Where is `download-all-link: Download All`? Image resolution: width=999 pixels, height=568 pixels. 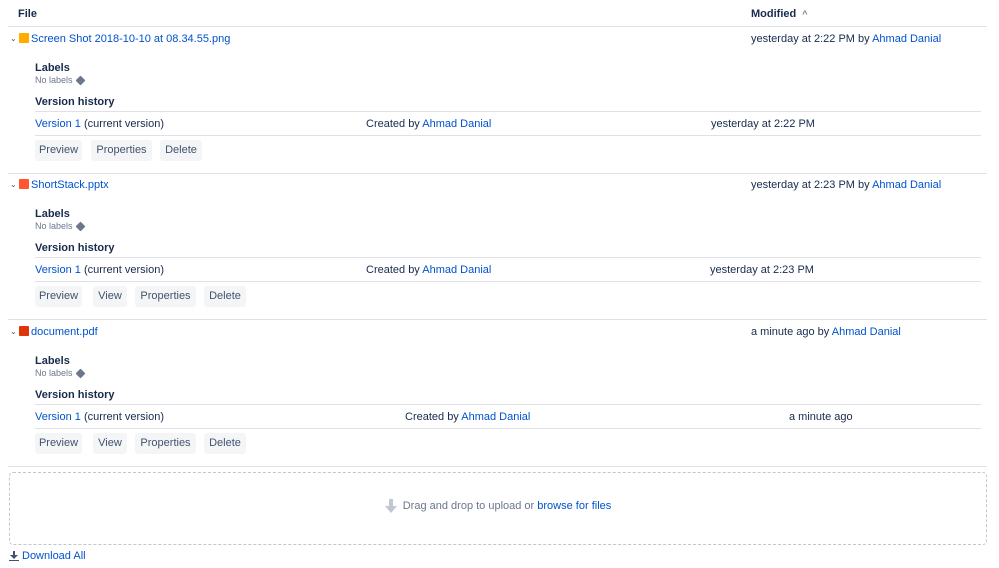 download-all-link: Download All is located at coordinates (47, 556).